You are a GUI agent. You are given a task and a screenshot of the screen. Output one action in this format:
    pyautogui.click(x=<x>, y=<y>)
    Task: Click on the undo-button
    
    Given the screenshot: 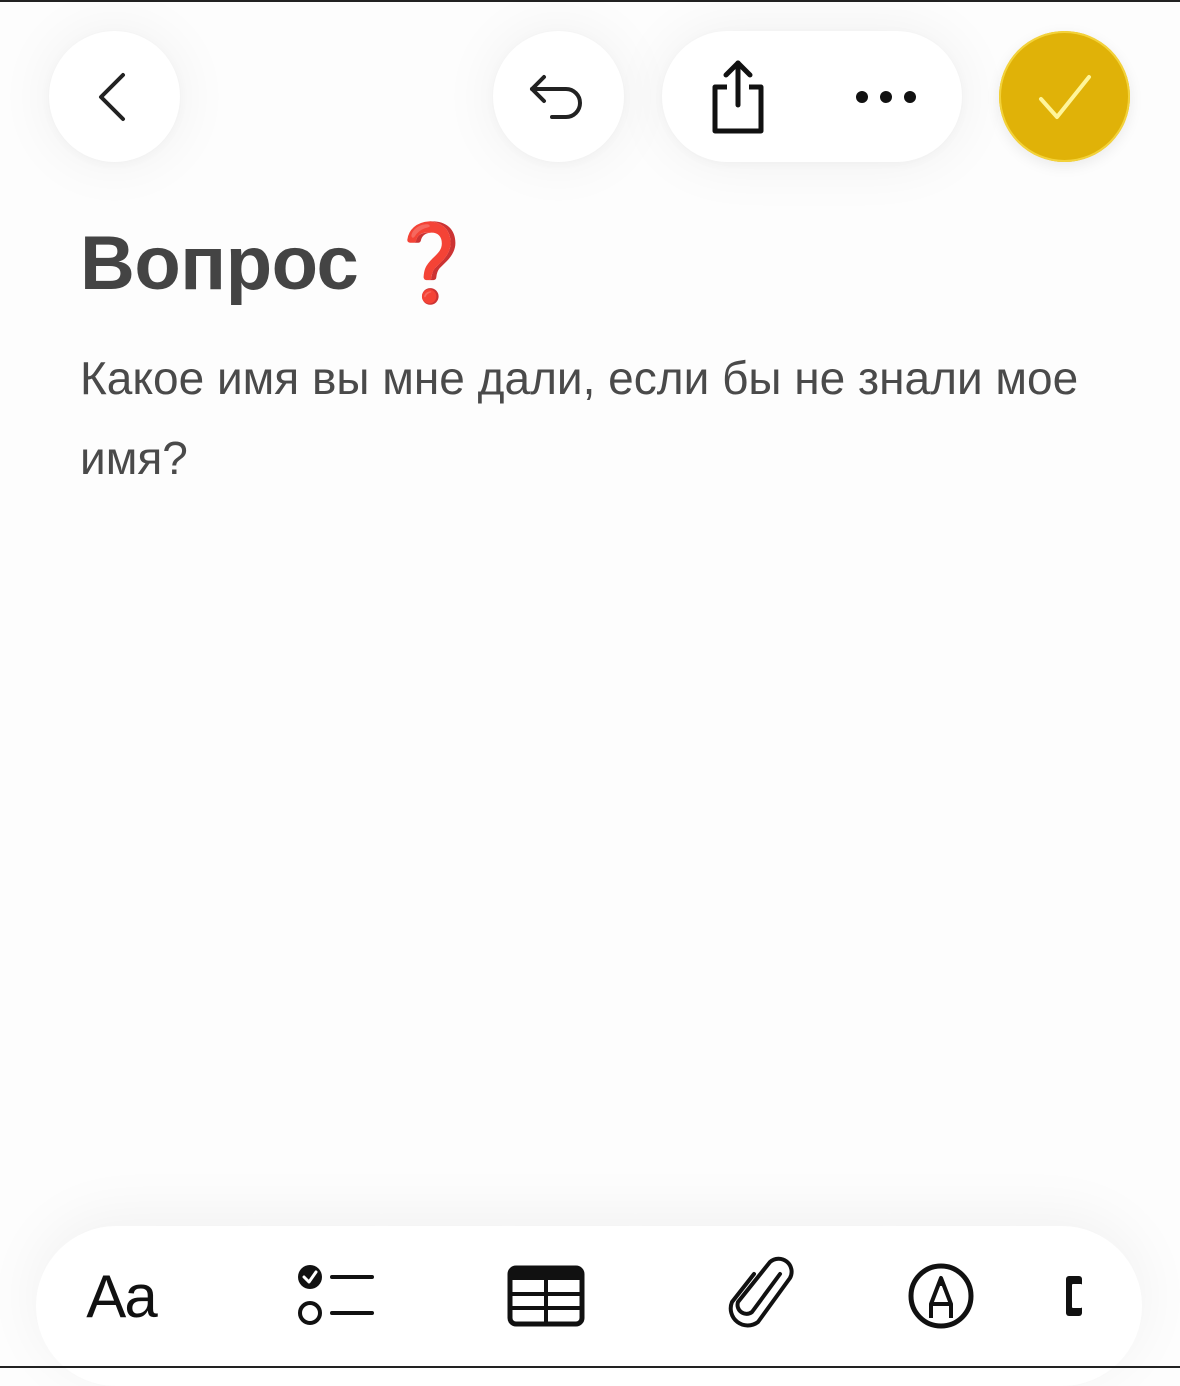 What is the action you would take?
    pyautogui.click(x=558, y=96)
    